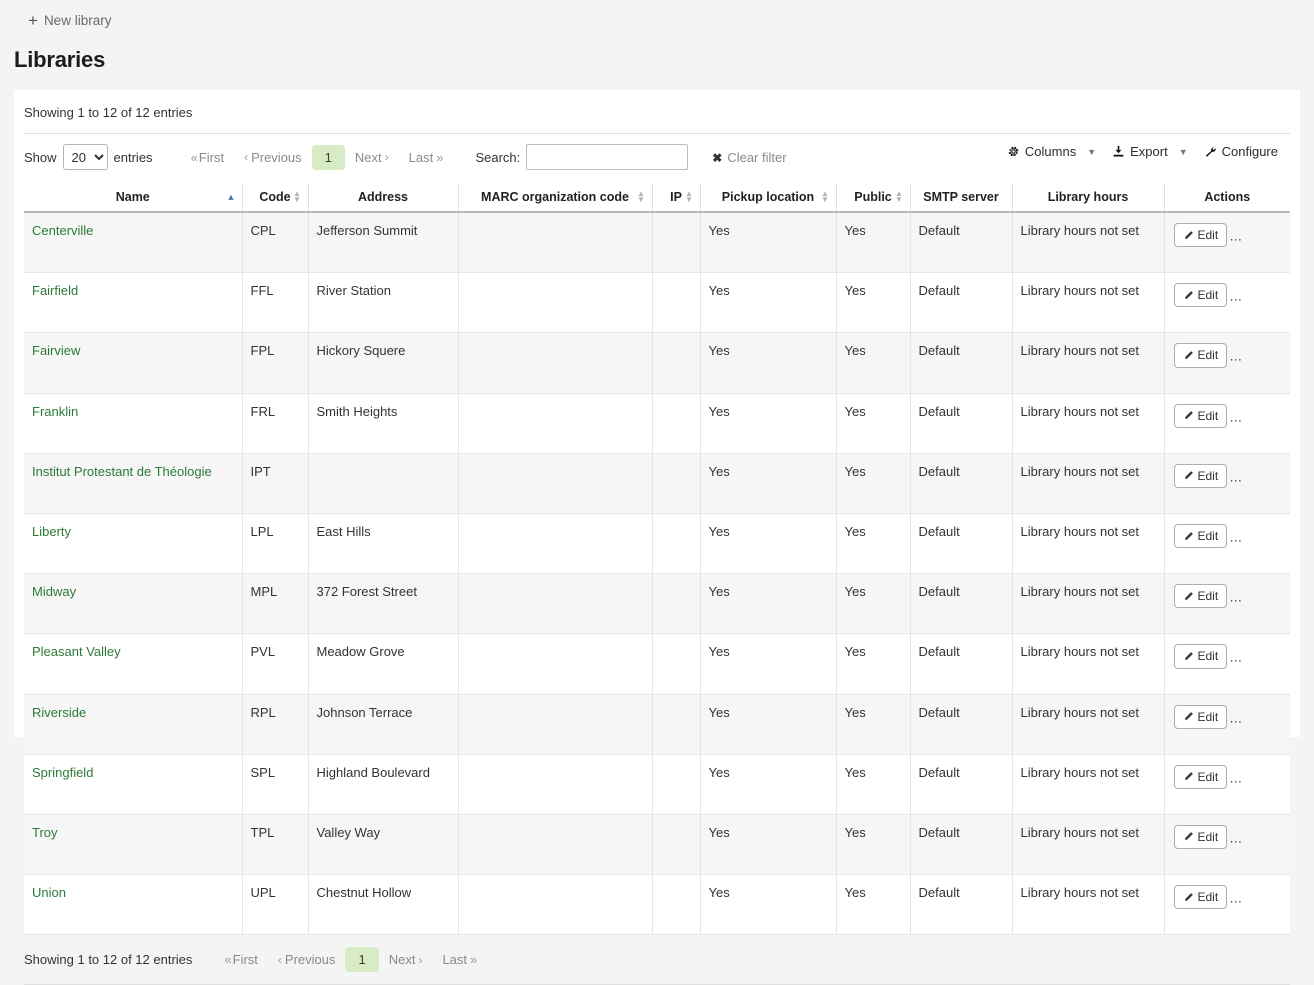 Image resolution: width=1314 pixels, height=985 pixels. What do you see at coordinates (1270, 776) in the screenshot?
I see `delete-label: Delete` at bounding box center [1270, 776].